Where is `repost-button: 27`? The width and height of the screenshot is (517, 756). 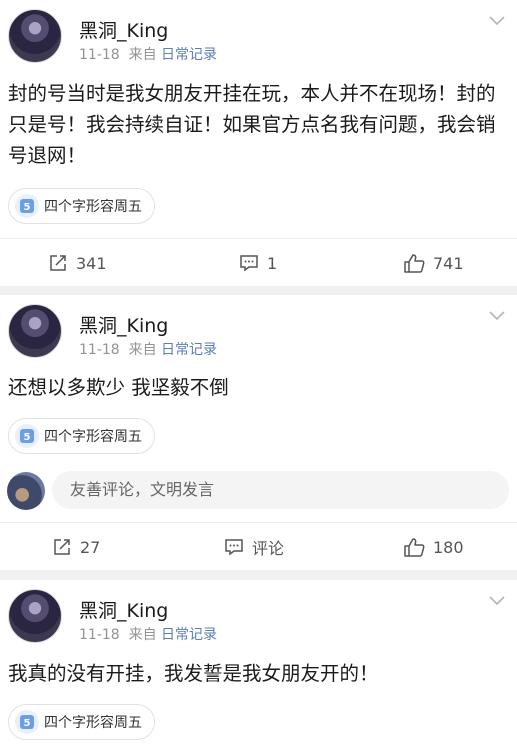 repost-button: 27 is located at coordinates (76, 547).